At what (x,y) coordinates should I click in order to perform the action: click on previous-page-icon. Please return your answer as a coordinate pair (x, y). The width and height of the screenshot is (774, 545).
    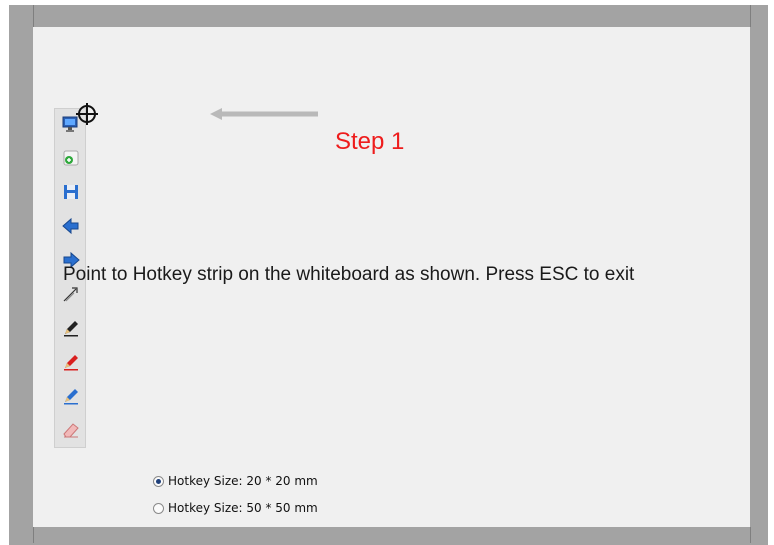
    Looking at the image, I should click on (71, 226).